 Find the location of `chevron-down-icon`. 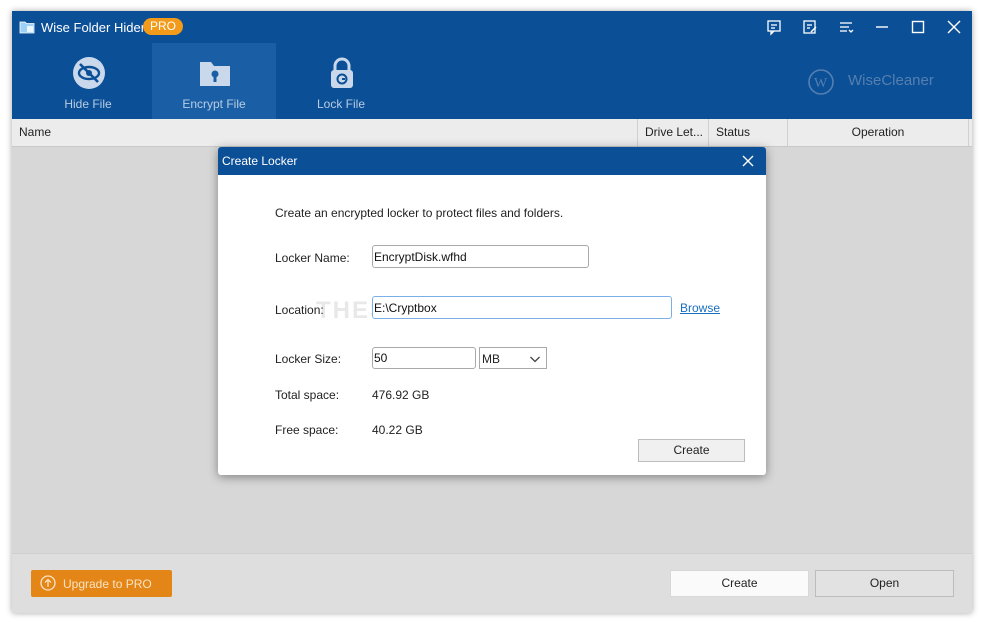

chevron-down-icon is located at coordinates (535, 359).